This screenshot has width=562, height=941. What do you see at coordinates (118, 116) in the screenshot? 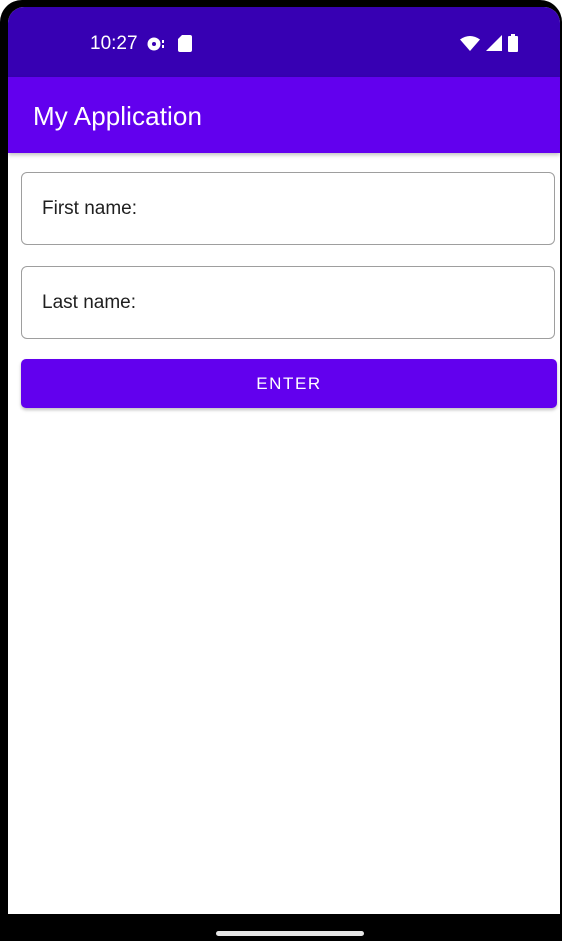
I see `app-title: My Application` at bounding box center [118, 116].